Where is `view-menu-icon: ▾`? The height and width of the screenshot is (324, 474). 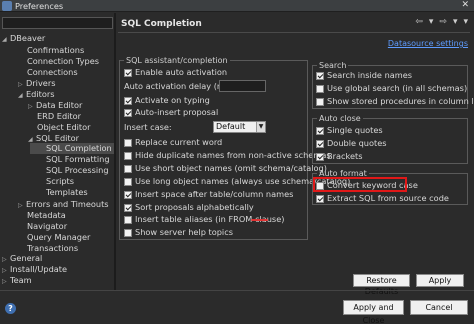
view-menu-icon: ▾ is located at coordinates (465, 22).